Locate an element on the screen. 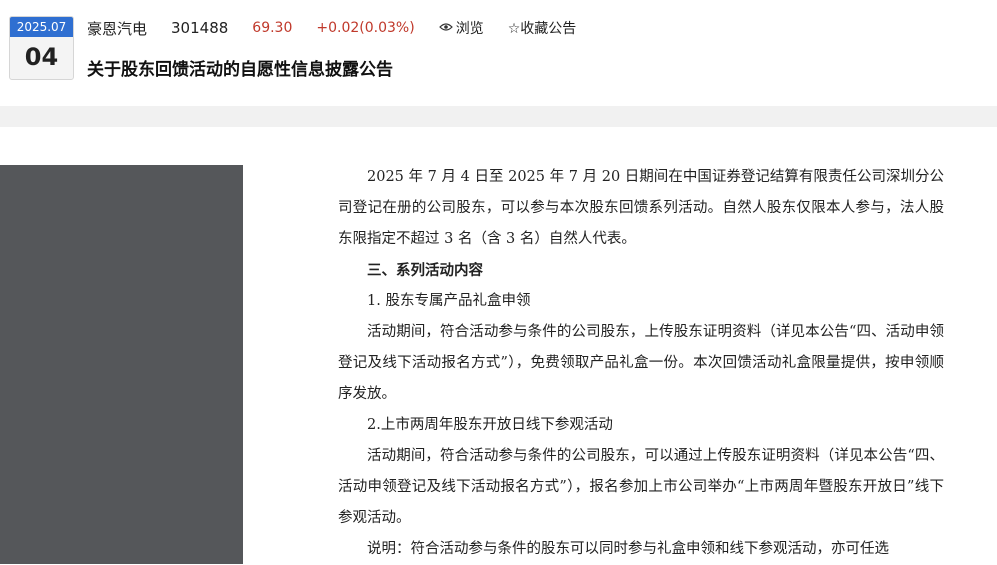  item-open-day: 2.上市两周年股东开放日线下参观活动 is located at coordinates (490, 425).